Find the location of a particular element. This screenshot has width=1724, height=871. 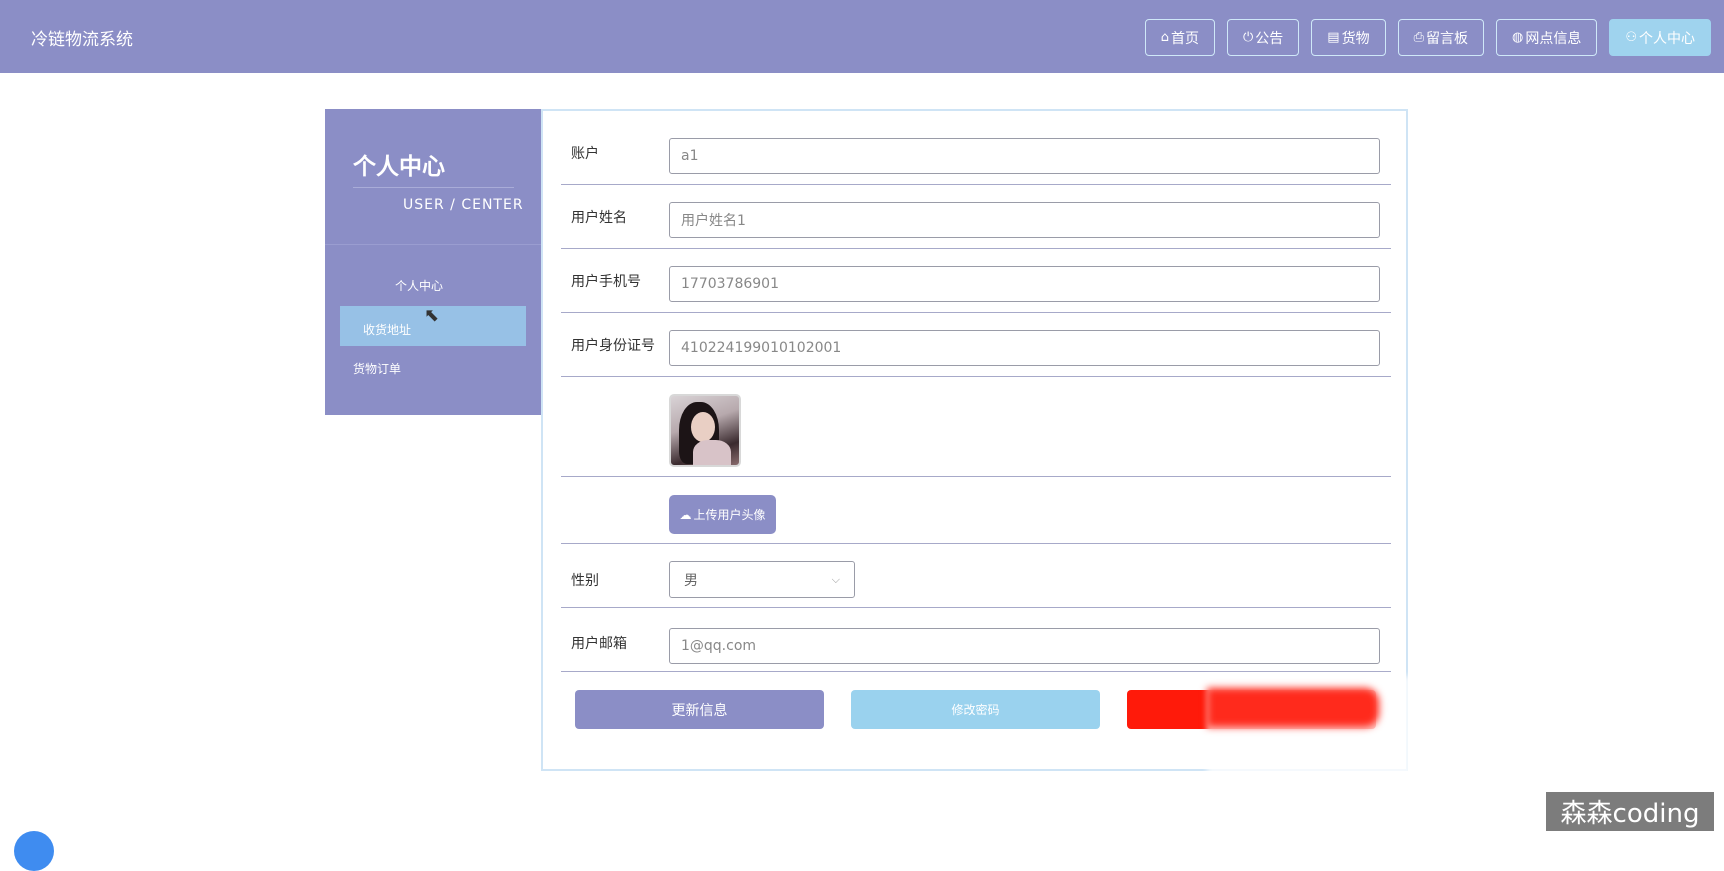

nav-message-board-button: ⎙ 留言板 is located at coordinates (1440, 37).